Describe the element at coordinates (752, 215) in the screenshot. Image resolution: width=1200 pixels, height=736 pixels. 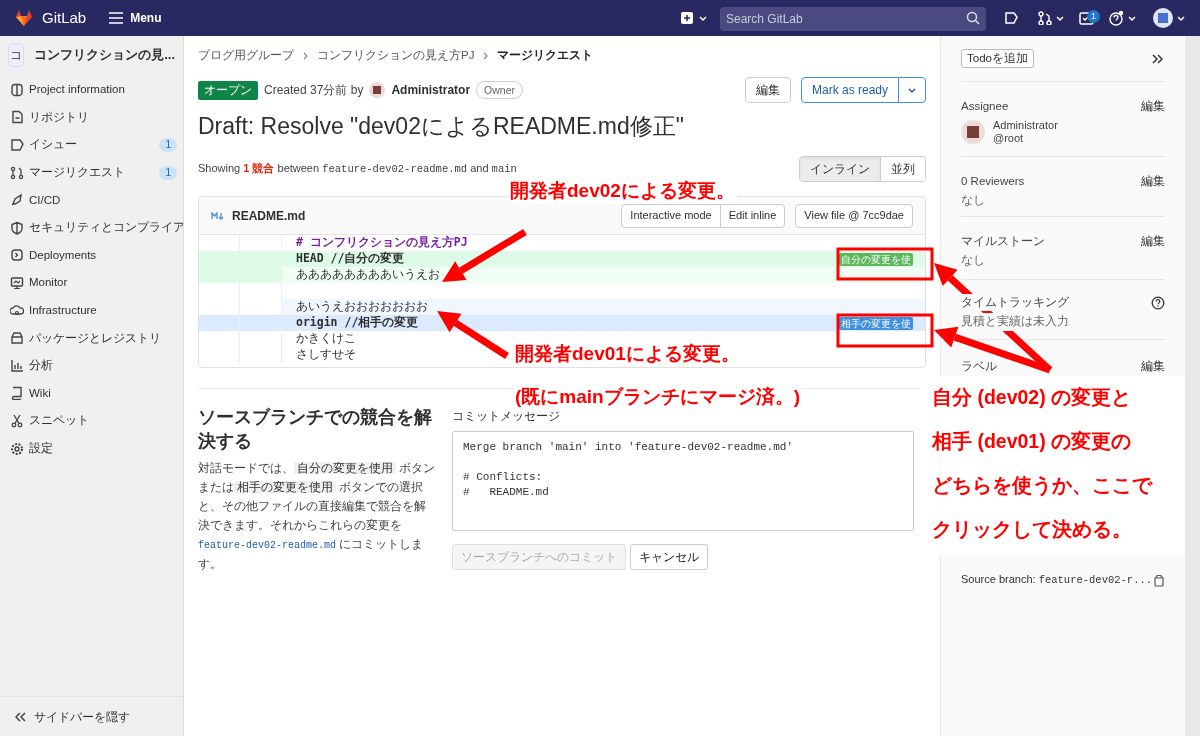
I see `edit-inline-button: Edit inline` at that location.